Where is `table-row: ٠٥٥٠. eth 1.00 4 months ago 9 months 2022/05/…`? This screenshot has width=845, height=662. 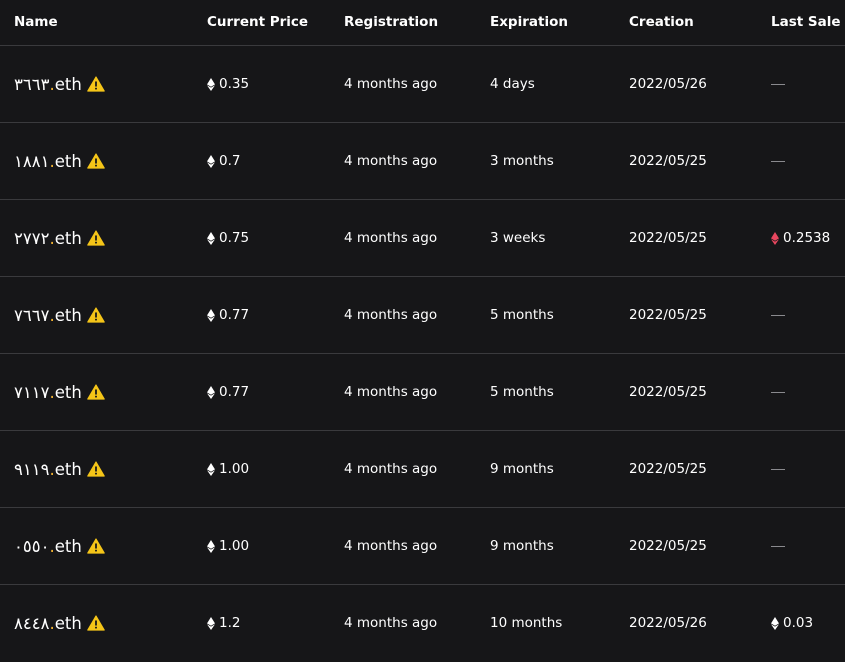
table-row: ٠٥٥٠. eth 1.00 4 months ago 9 months 2022/05/… is located at coordinates (422, 546).